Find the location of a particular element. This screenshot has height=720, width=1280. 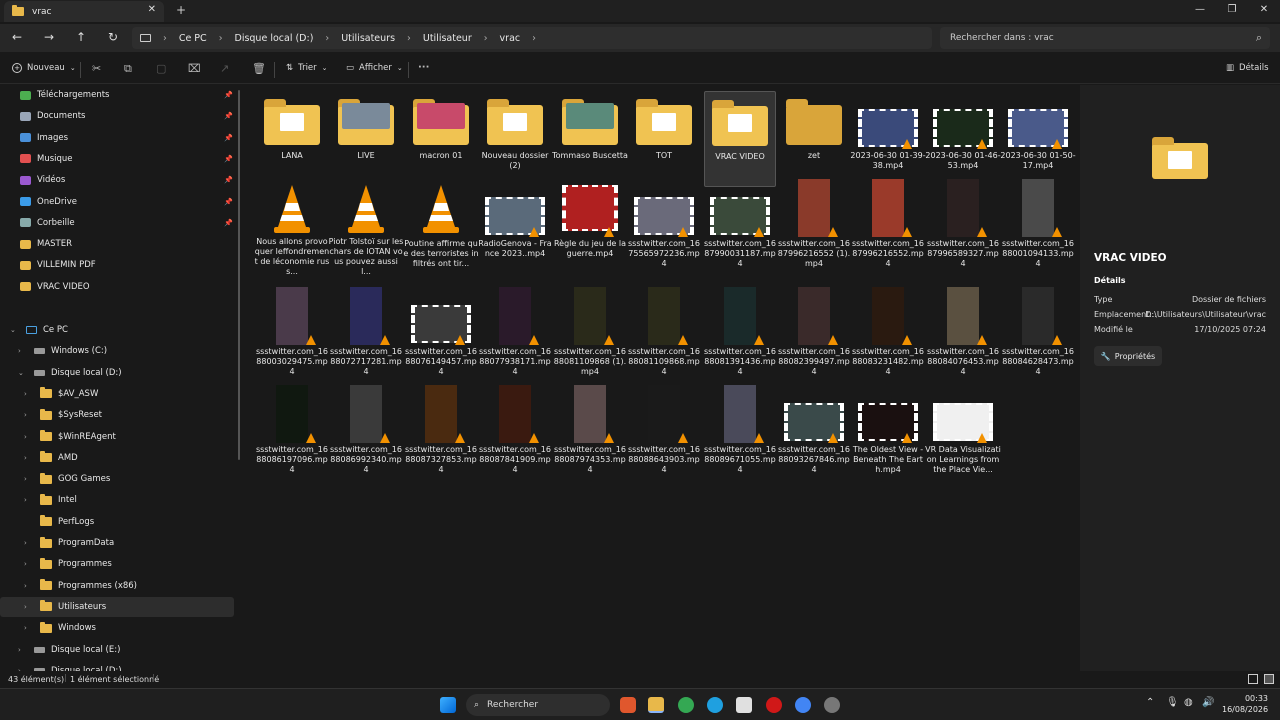

tree-item: › Programmes is located at coordinates (117, 564).